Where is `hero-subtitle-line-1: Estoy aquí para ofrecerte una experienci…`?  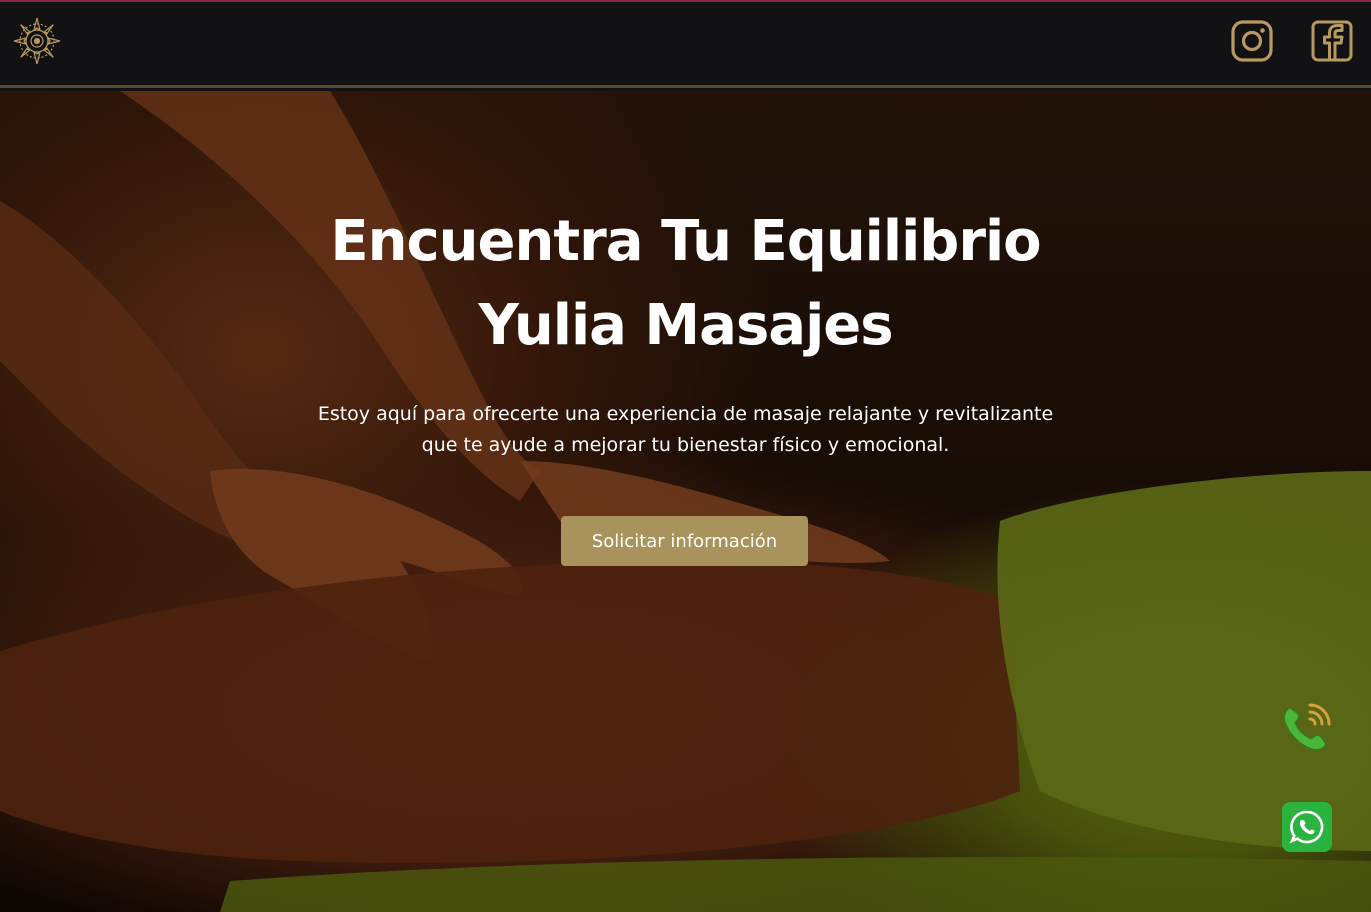
hero-subtitle-line-1: Estoy aquí para ofrecerte una experienci… is located at coordinates (685, 414).